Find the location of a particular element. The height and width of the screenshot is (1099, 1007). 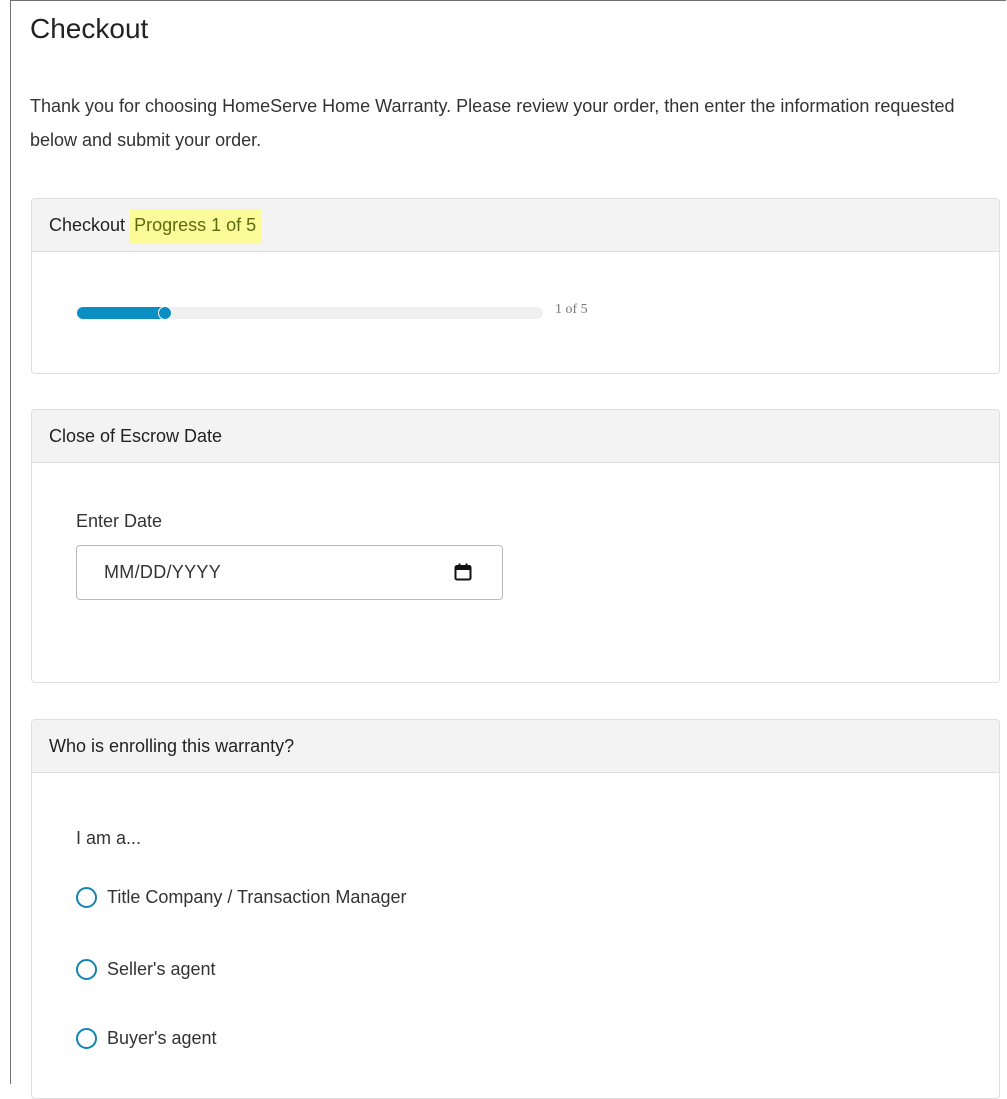

progress-step-text: 1 of 5 is located at coordinates (571, 309).